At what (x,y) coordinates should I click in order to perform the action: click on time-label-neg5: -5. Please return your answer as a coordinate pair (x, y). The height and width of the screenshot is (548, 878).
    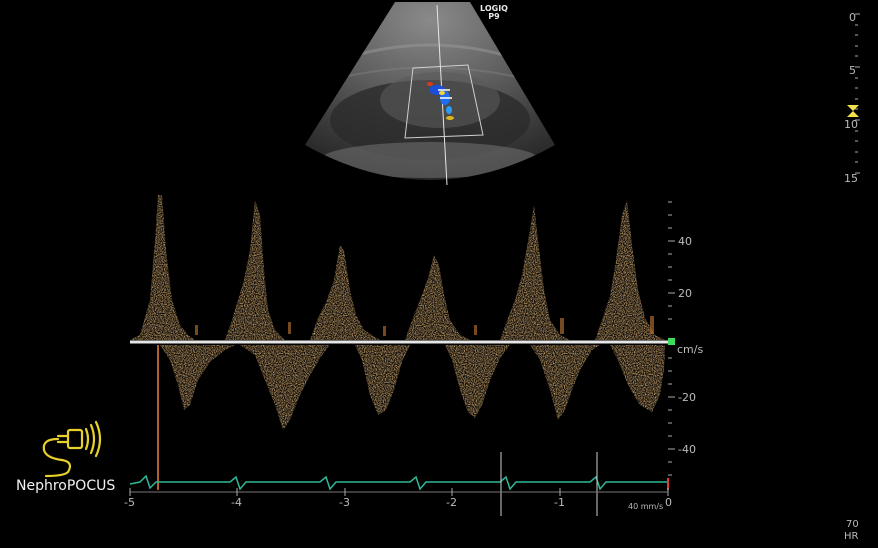
    Looking at the image, I should click on (129, 502).